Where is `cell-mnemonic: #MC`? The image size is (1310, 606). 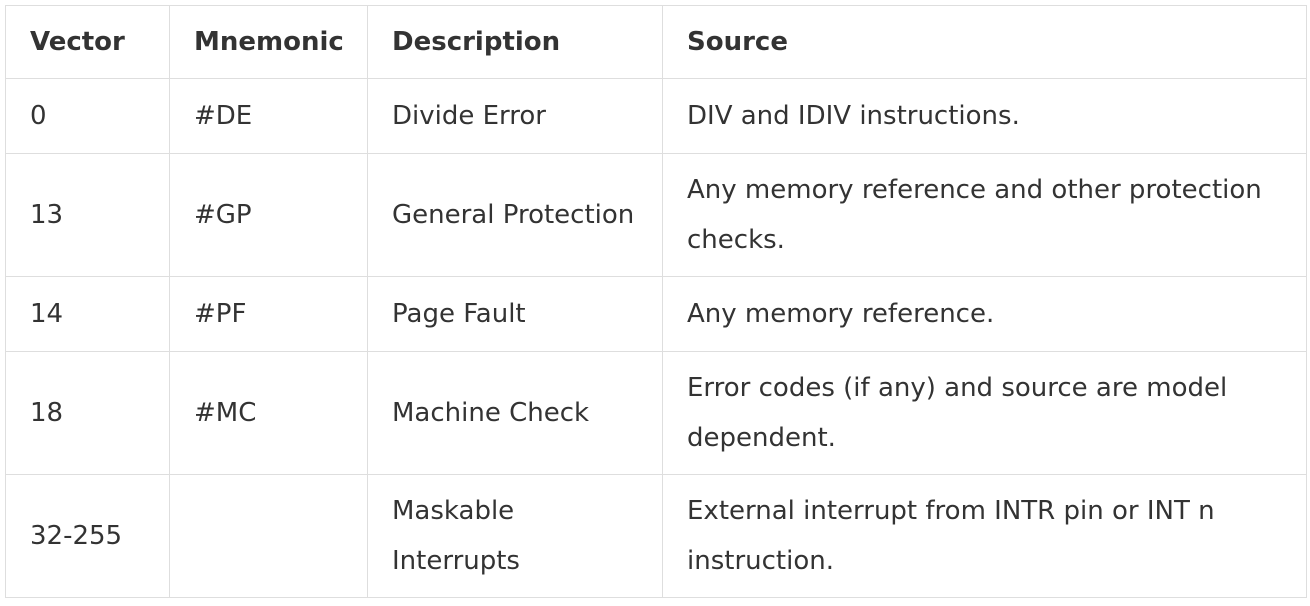
cell-mnemonic: #MC is located at coordinates (268, 413).